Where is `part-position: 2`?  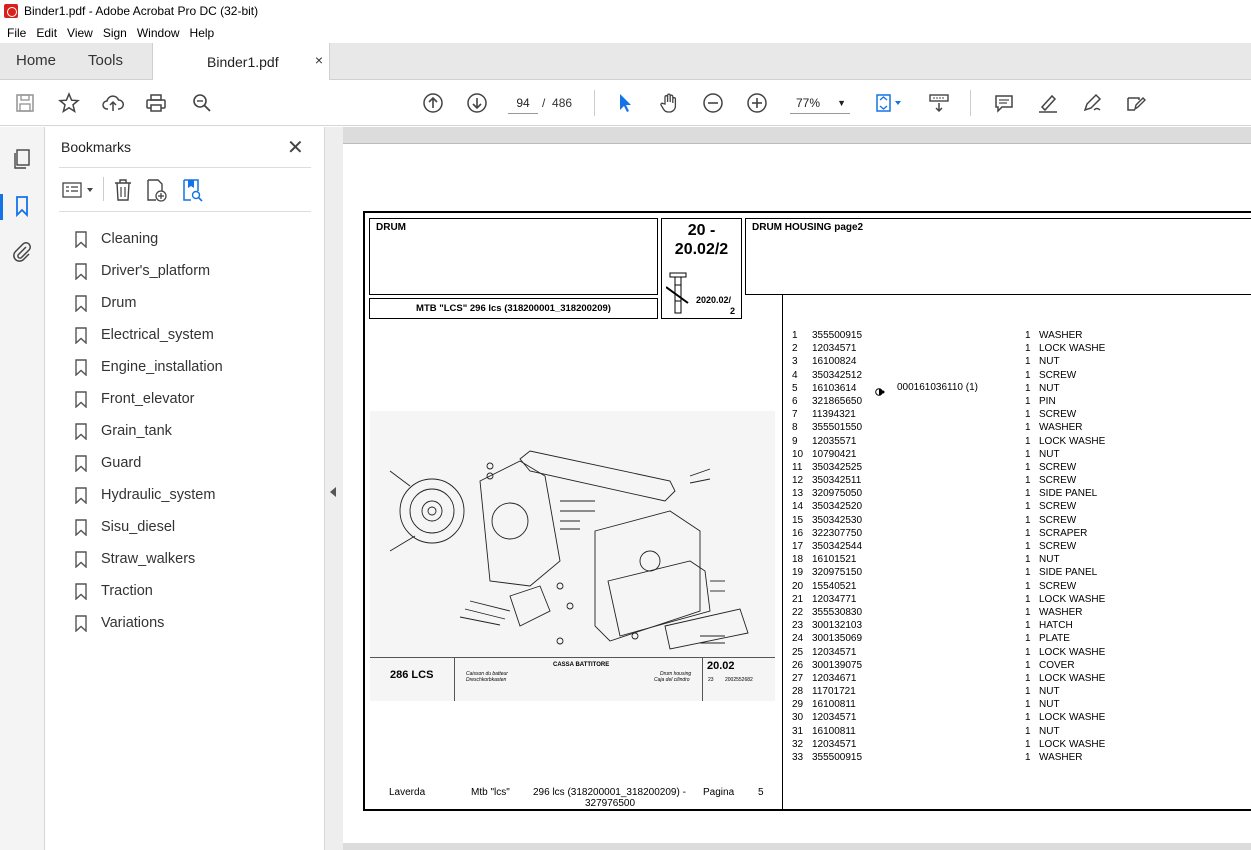
part-position: 2 is located at coordinates (795, 349).